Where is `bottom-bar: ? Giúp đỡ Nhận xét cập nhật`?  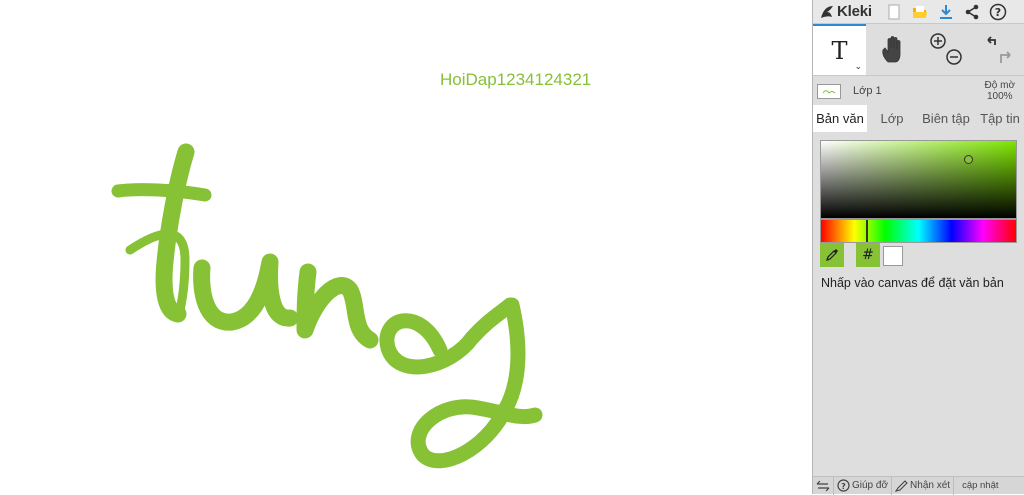
bottom-bar: ? Giúp đỡ Nhận xét cập nhật is located at coordinates (918, 485).